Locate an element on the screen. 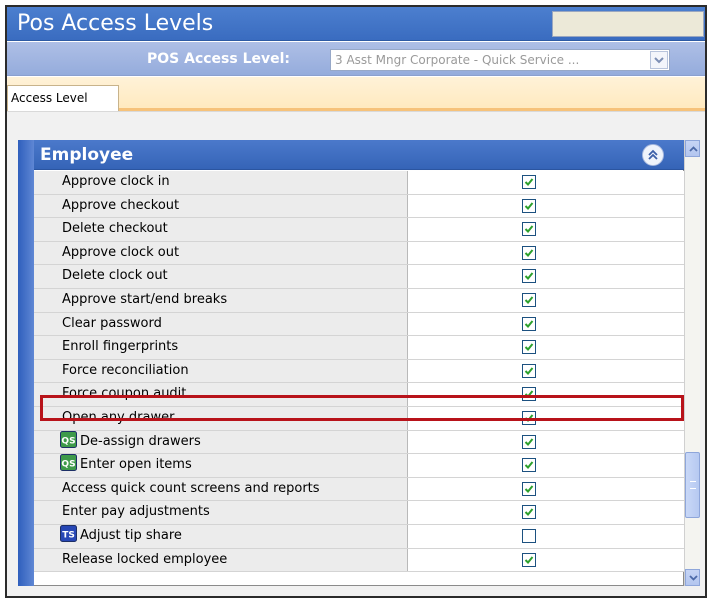  permission-label: Clear password is located at coordinates (112, 323).